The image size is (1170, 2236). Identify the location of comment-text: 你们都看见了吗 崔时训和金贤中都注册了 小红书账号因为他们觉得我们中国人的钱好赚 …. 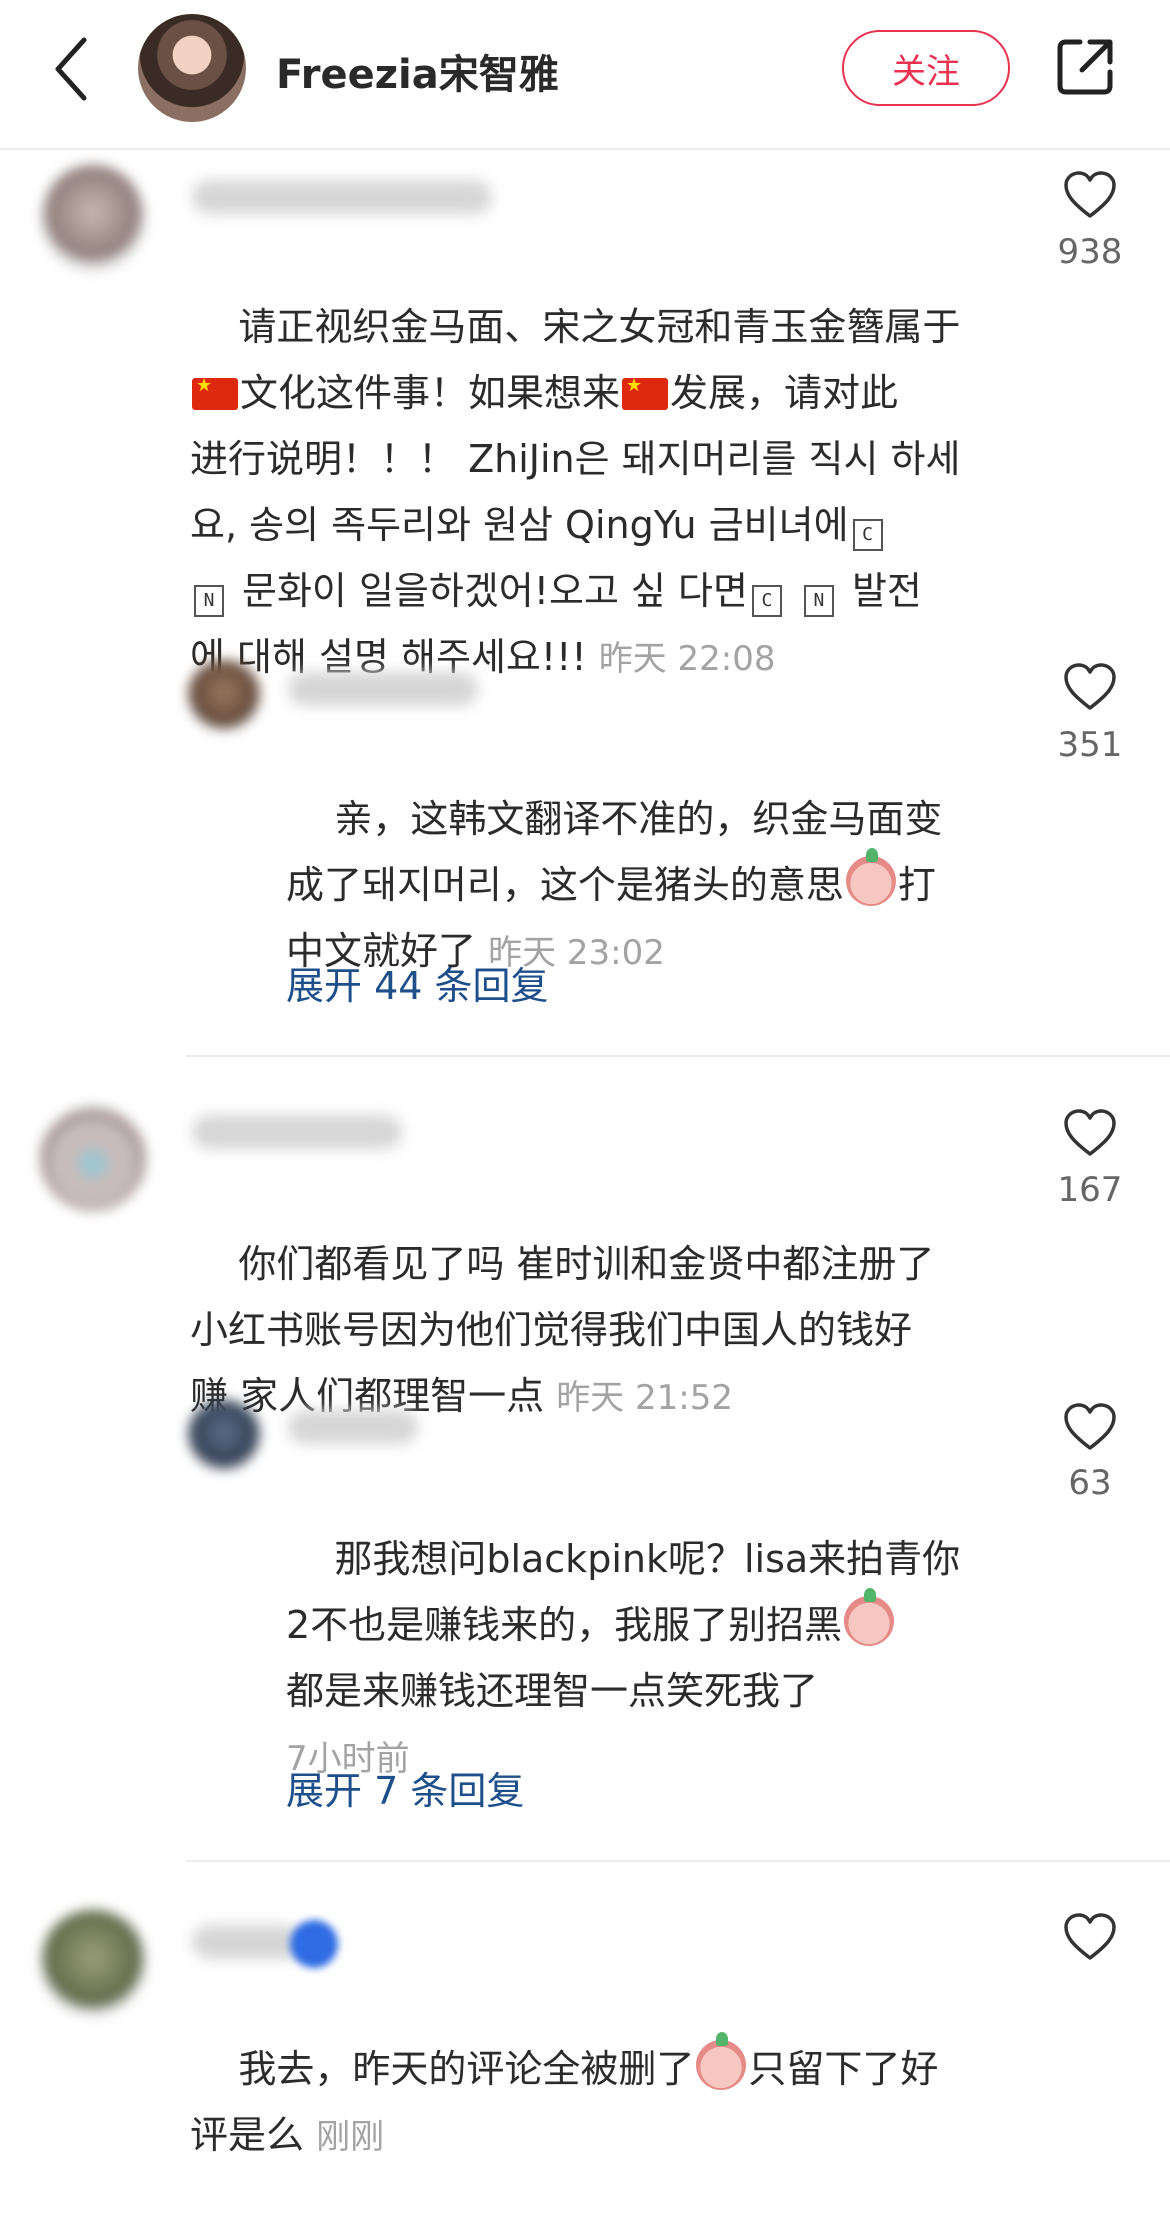
(605, 1331).